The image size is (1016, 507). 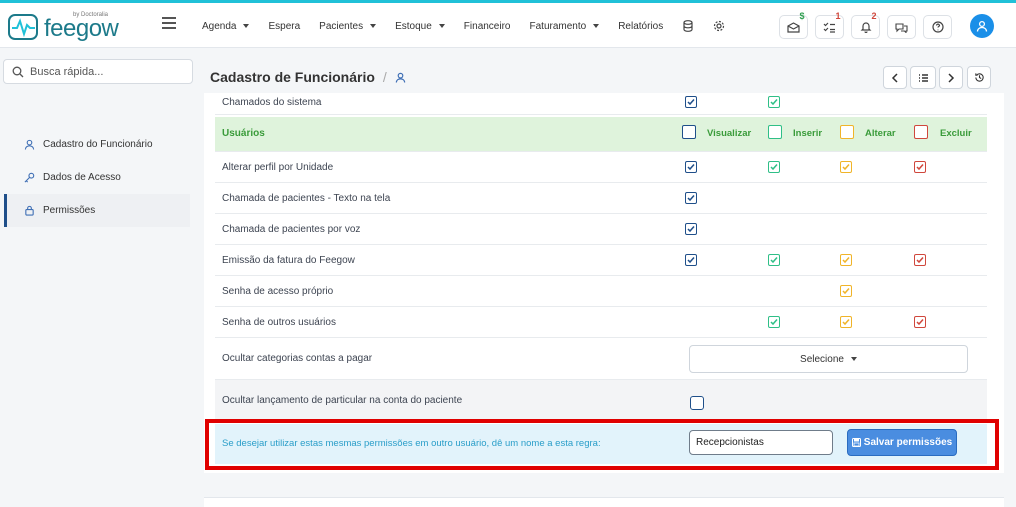 What do you see at coordinates (775, 132) in the screenshot?
I see `select-all-inserir-checkbox` at bounding box center [775, 132].